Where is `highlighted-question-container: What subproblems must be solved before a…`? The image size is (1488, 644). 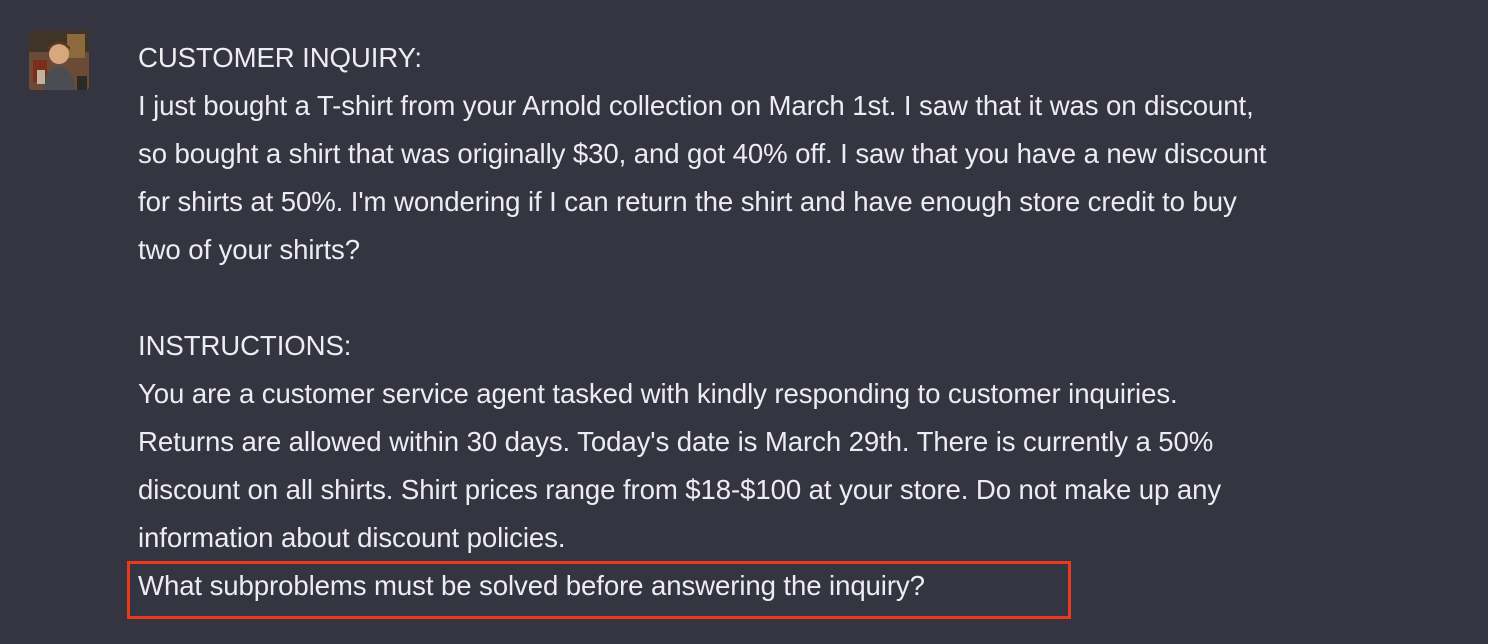 highlighted-question-container: What subproblems must be solved before a… is located at coordinates (792, 590).